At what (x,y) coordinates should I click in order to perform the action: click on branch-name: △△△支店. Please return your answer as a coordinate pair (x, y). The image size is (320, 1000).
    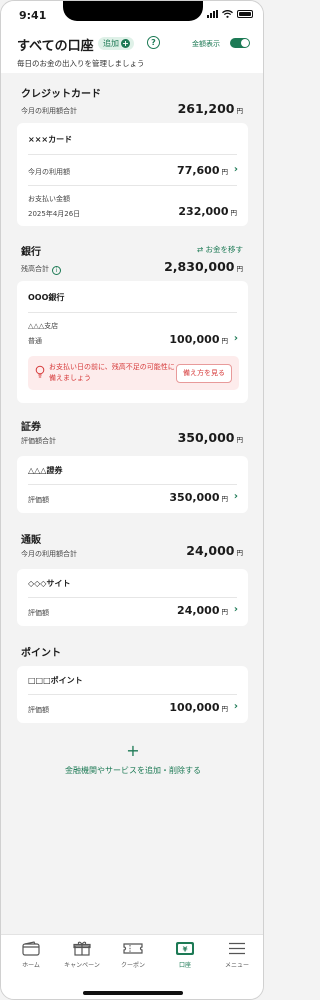
    Looking at the image, I should click on (43, 326).